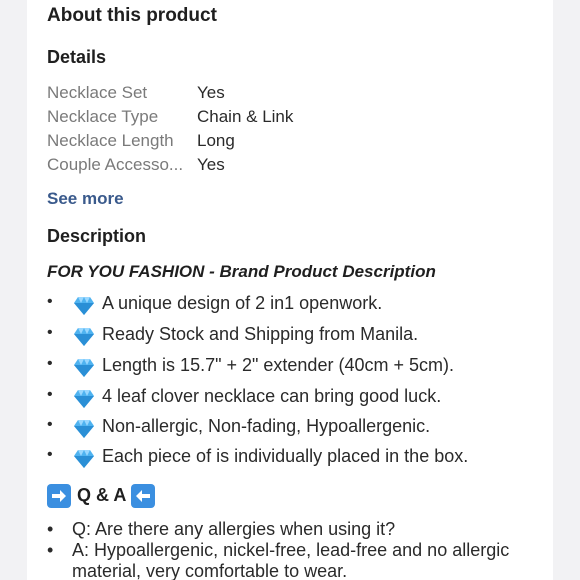 The width and height of the screenshot is (580, 580). I want to click on detail-row-necklace-length: Necklace Length Long, so click(287, 143).